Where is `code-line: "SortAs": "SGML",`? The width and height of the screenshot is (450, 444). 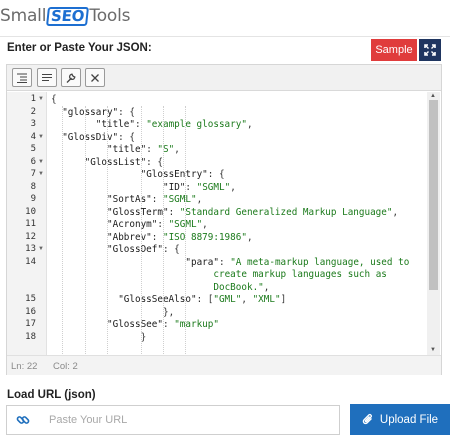 code-line: "SortAs": "SGML", is located at coordinates (154, 199).